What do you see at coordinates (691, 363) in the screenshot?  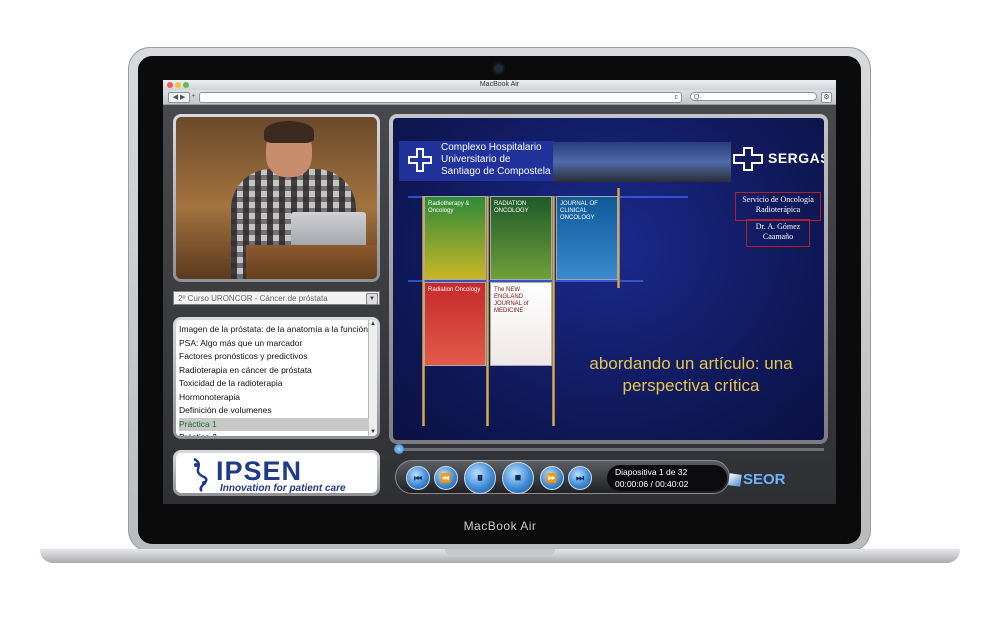 I see `slide-caption-line1: abordando un artículo: una` at bounding box center [691, 363].